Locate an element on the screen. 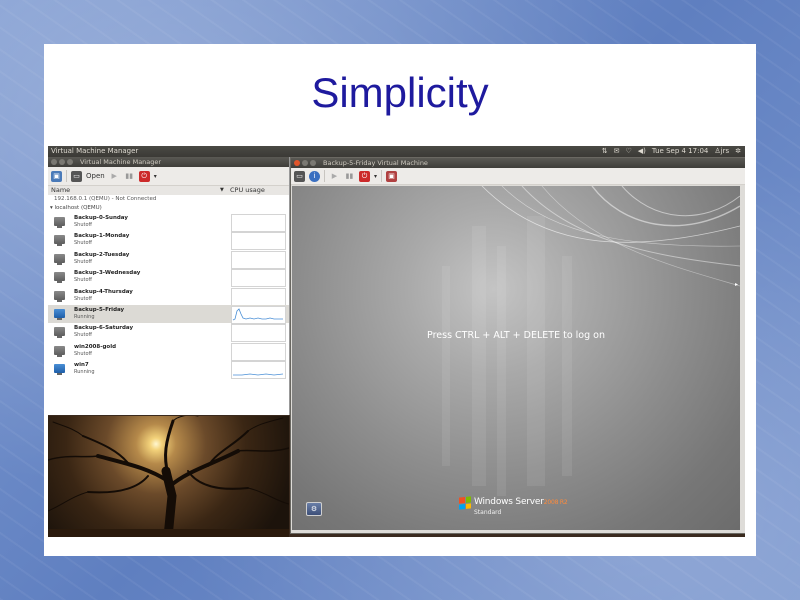  vmm-toolbar: ▣ ▭ Open ▶ ▮▮ ⏻ ▾ is located at coordinates (168, 176).